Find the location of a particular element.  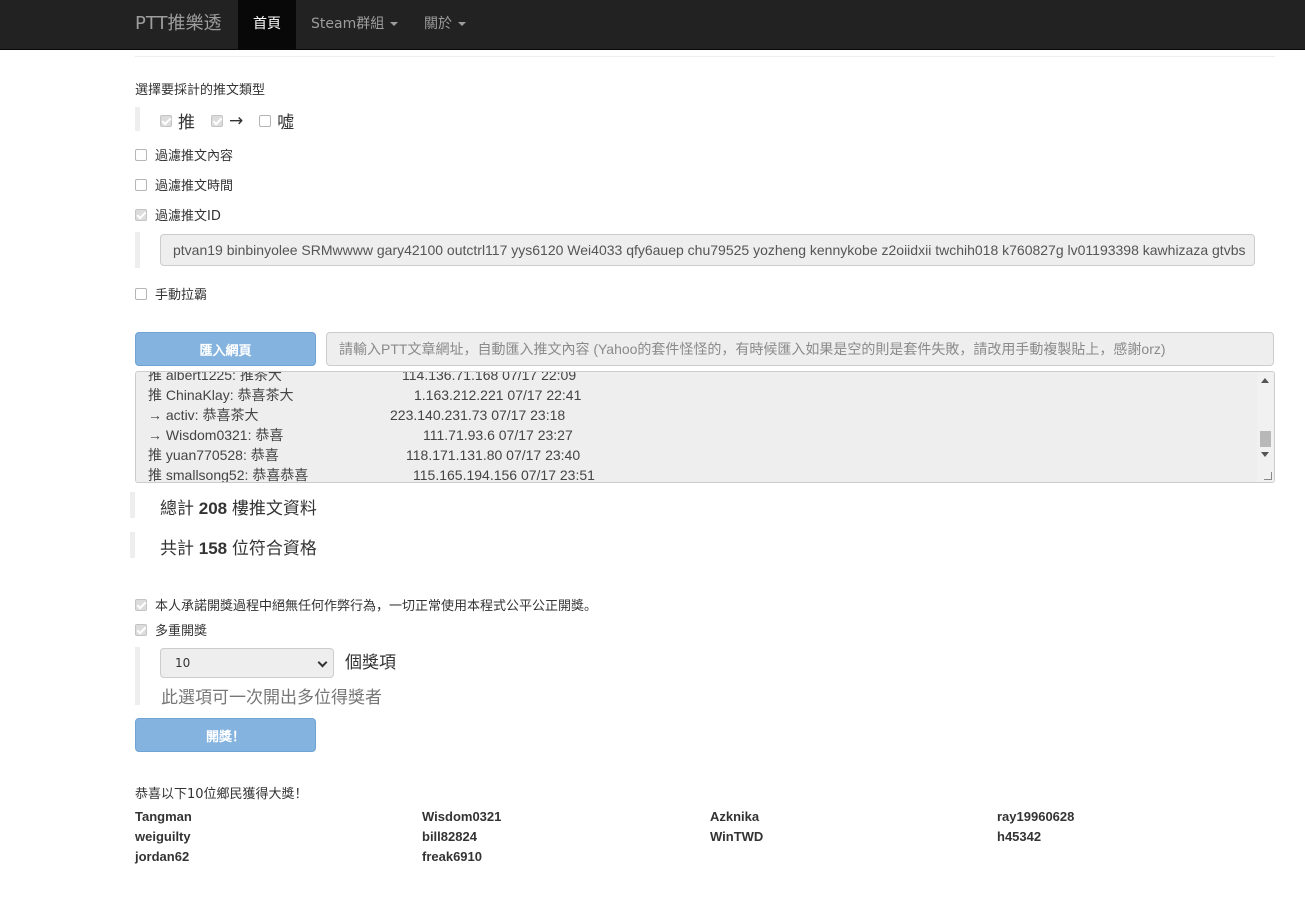

total-push-count: 208 is located at coordinates (213, 508).